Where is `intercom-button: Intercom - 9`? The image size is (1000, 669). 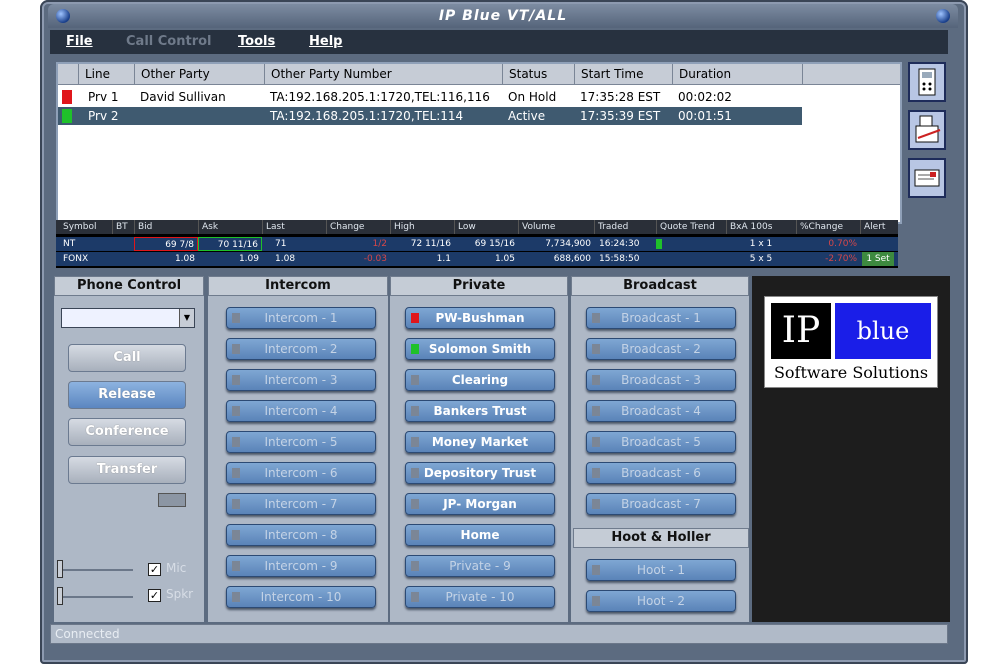
intercom-button: Intercom - 9 is located at coordinates (301, 566).